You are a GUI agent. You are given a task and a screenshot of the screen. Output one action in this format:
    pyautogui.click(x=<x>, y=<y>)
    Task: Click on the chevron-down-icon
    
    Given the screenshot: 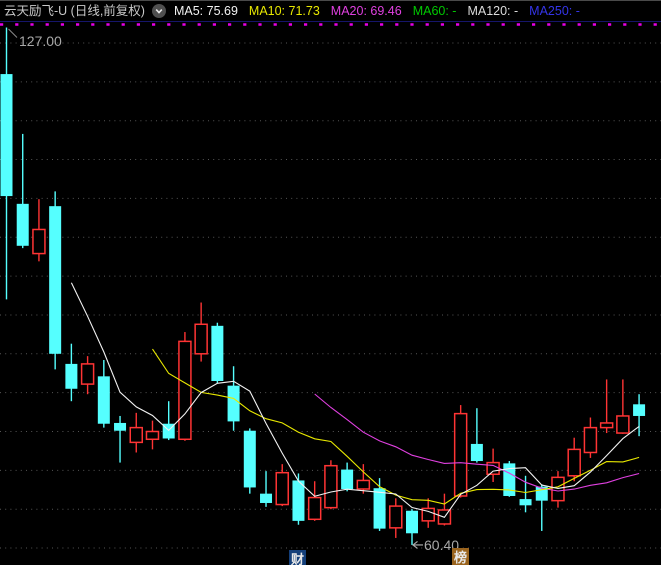 What is the action you would take?
    pyautogui.click(x=159, y=11)
    